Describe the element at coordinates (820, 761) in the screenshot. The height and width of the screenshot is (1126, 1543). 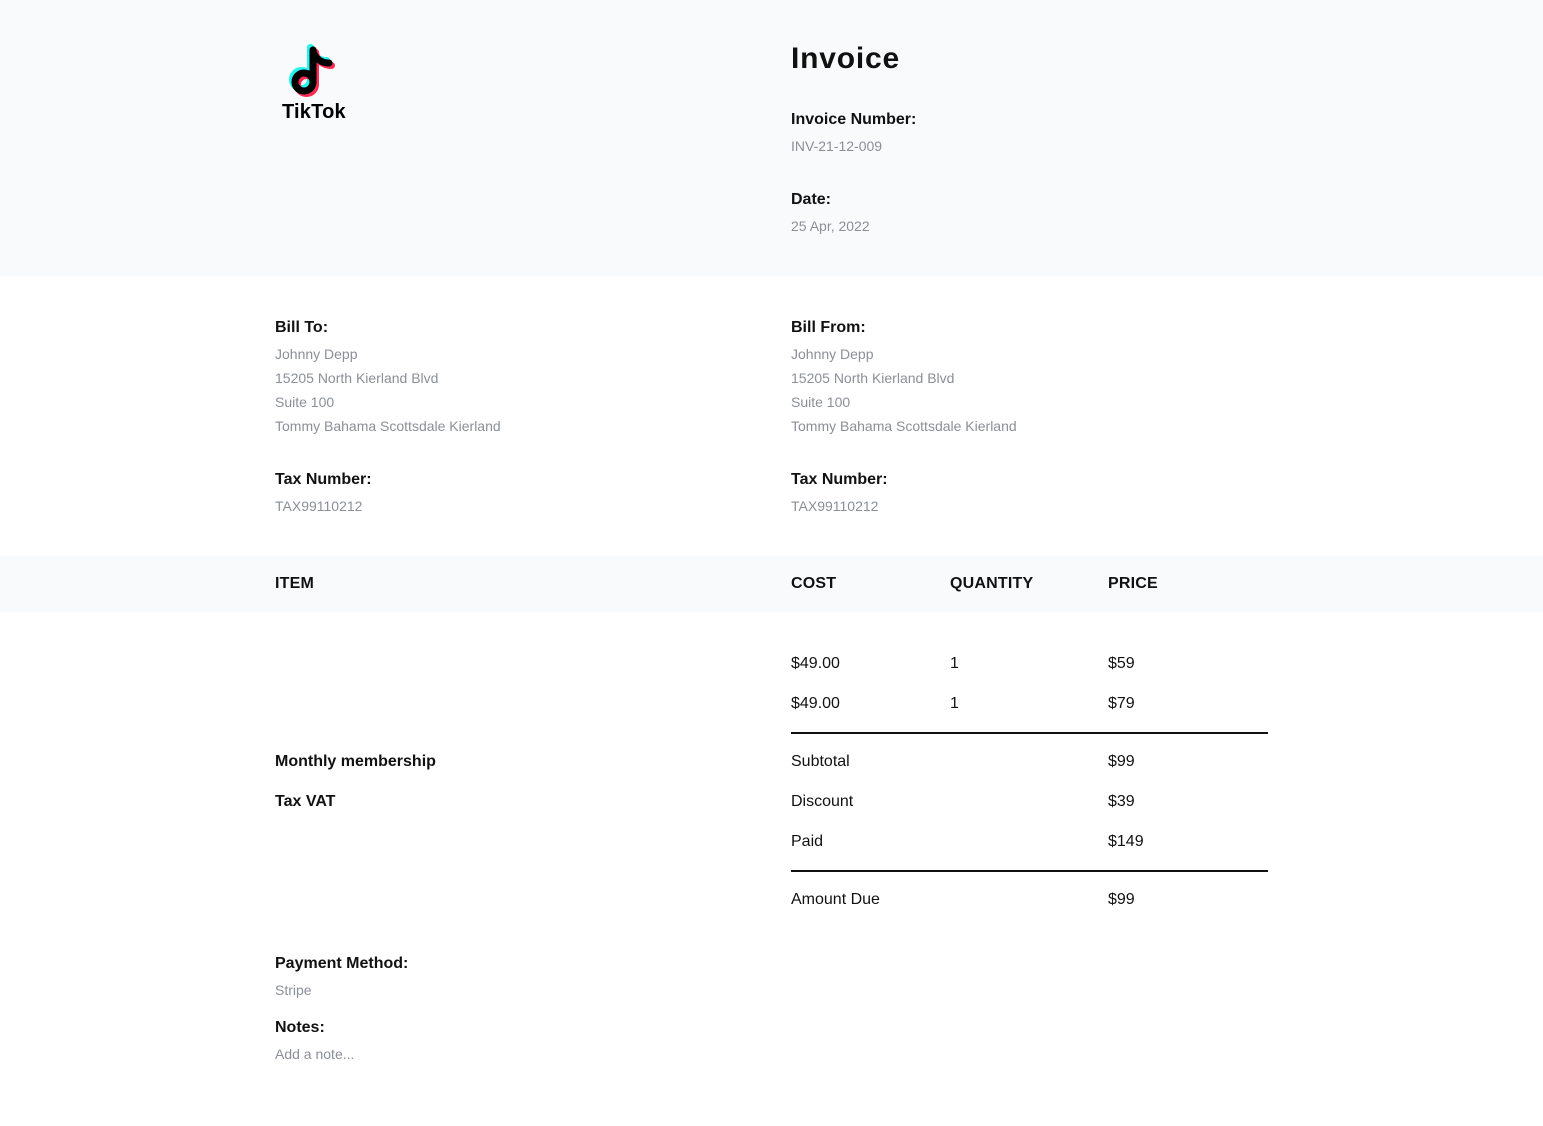
I see `subtotal-label: Subtotal` at that location.